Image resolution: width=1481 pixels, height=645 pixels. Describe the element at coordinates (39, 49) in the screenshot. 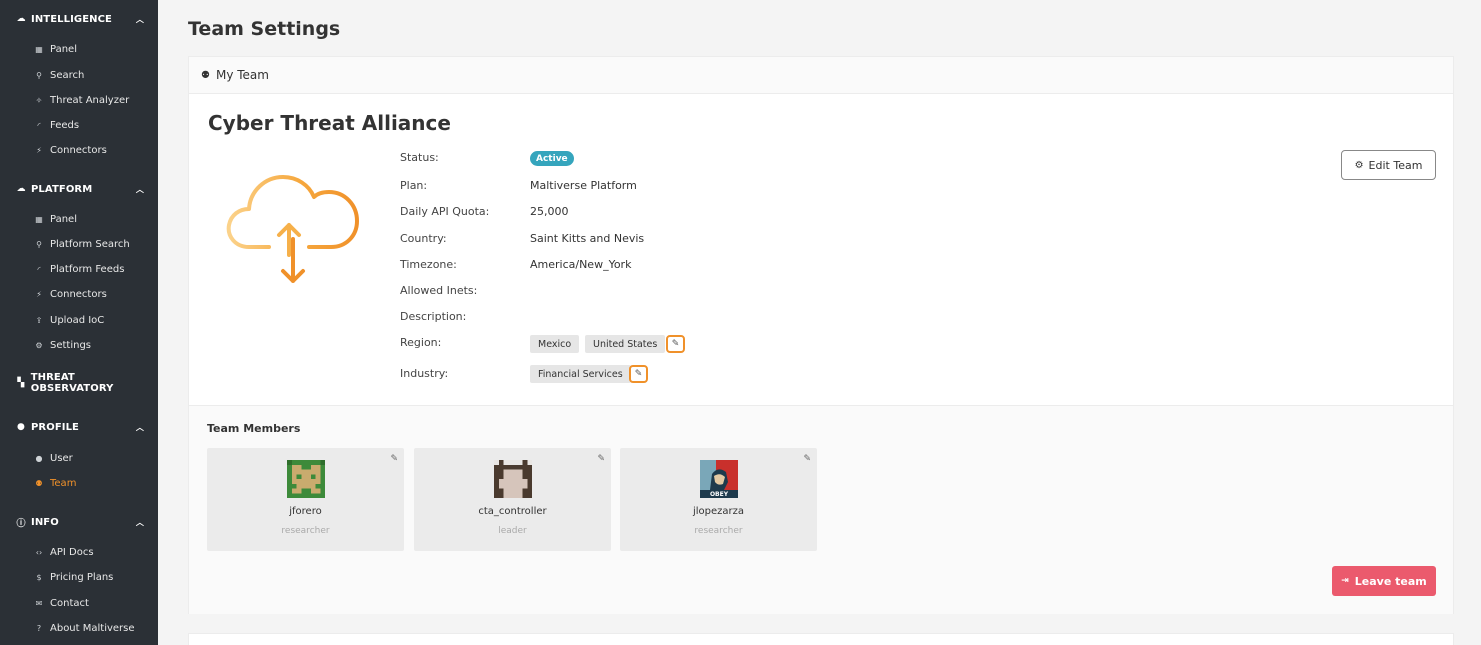

I see `grid-icon: ▦` at that location.